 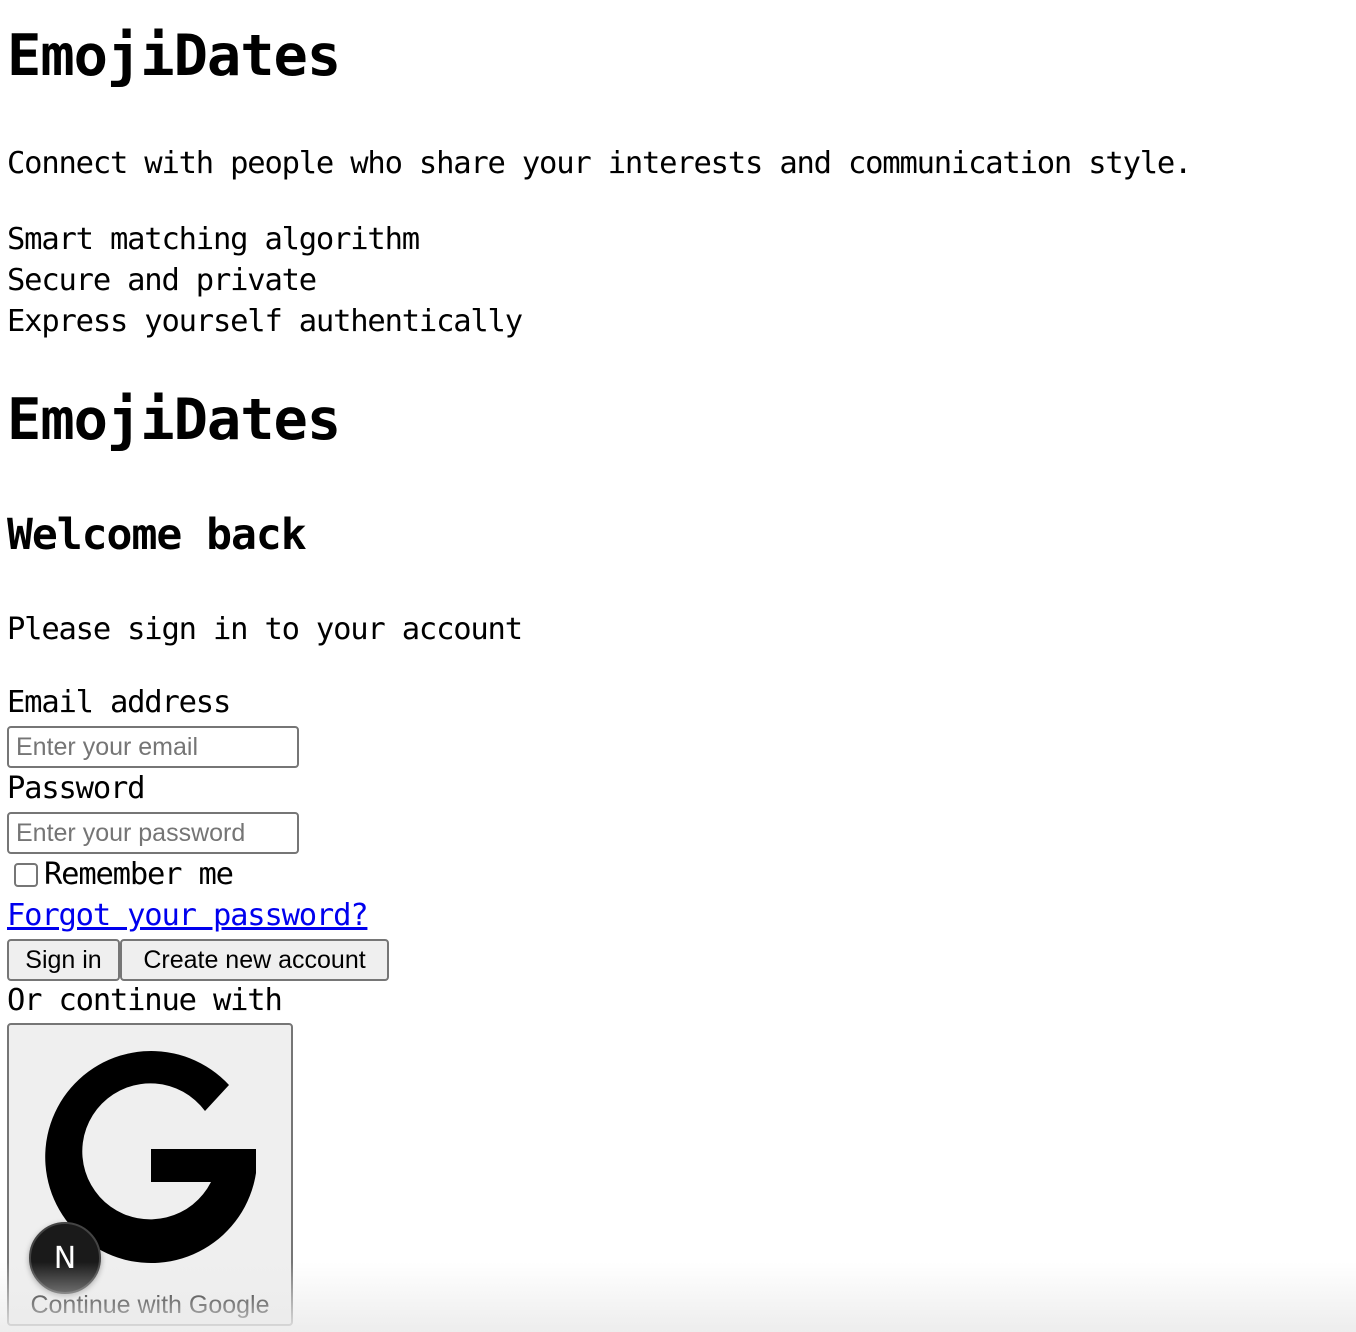 I want to click on create-account-button: Create new account, so click(x=254, y=960).